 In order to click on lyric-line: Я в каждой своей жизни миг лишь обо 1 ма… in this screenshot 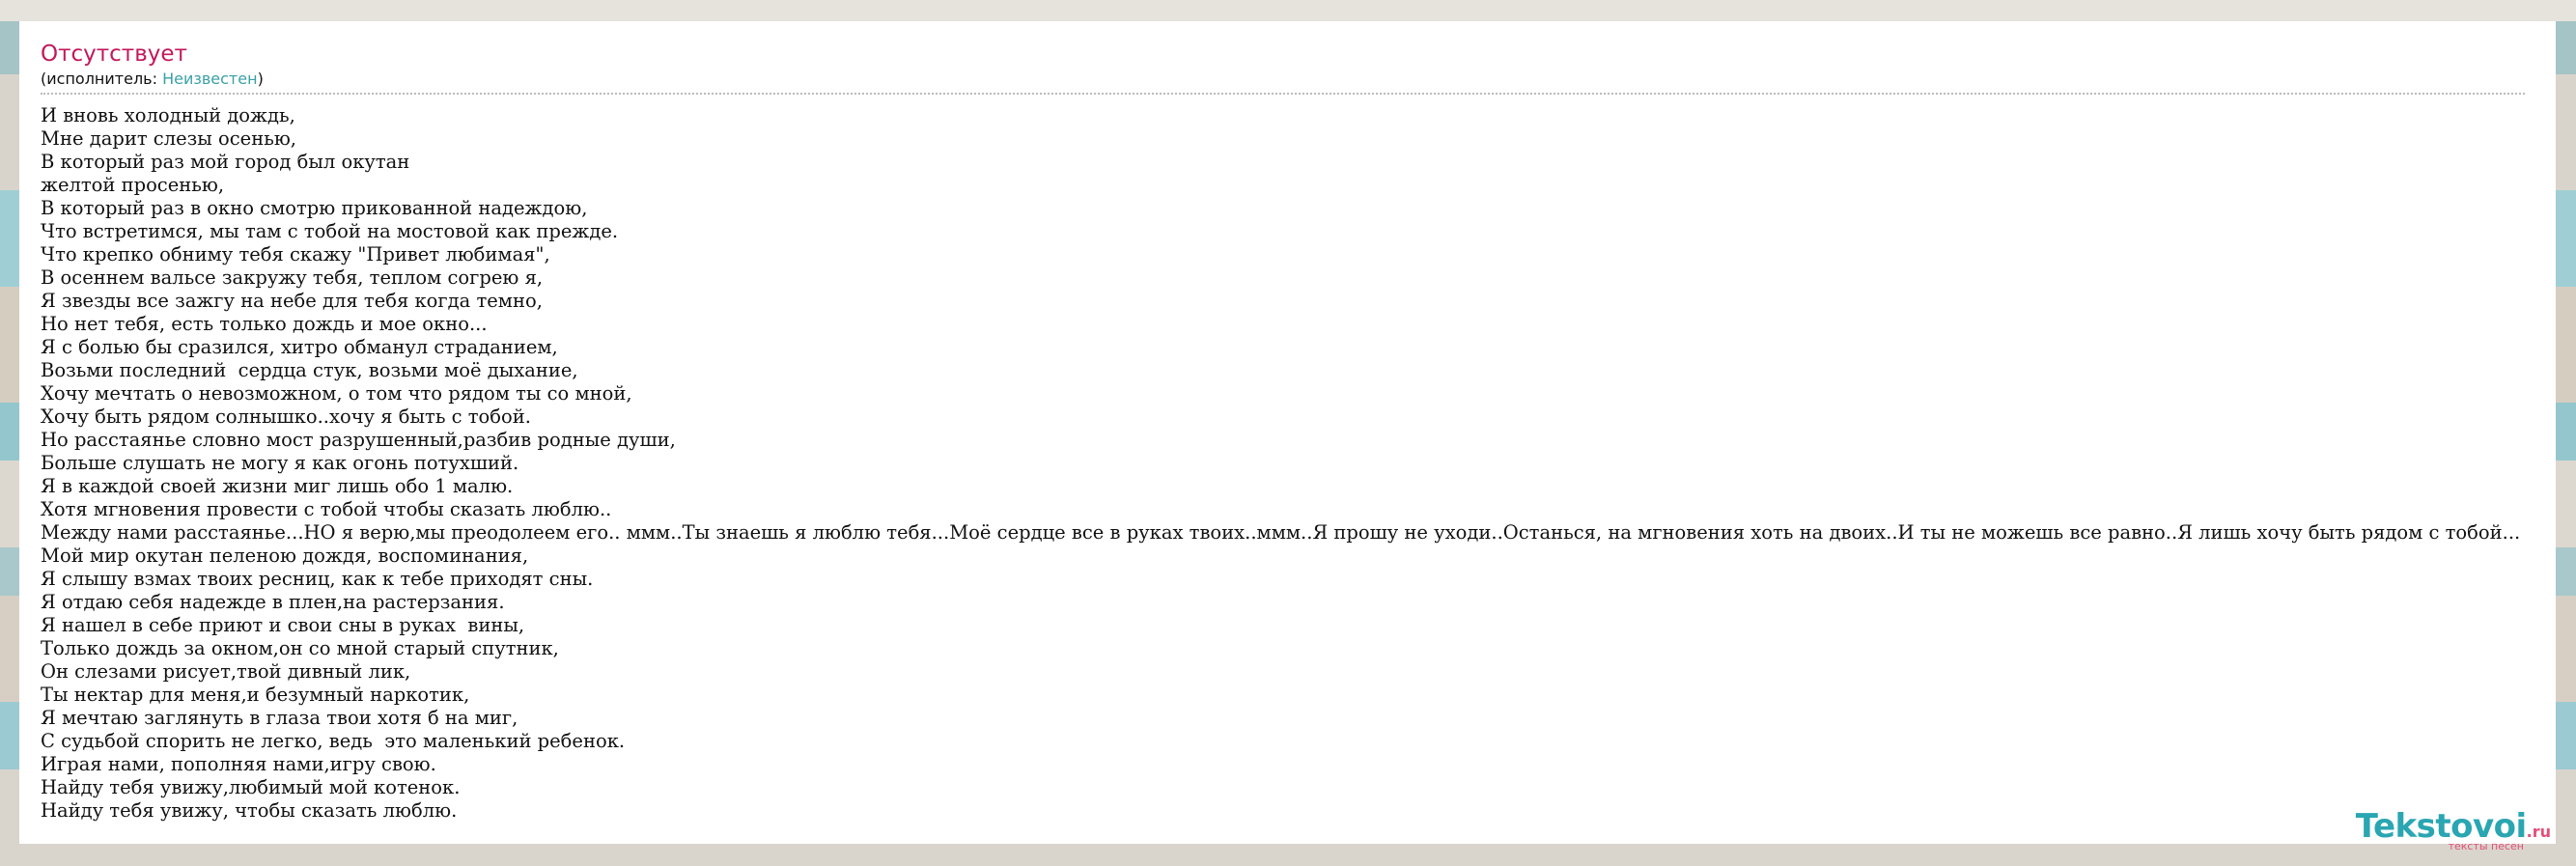, I will do `click(278, 486)`.